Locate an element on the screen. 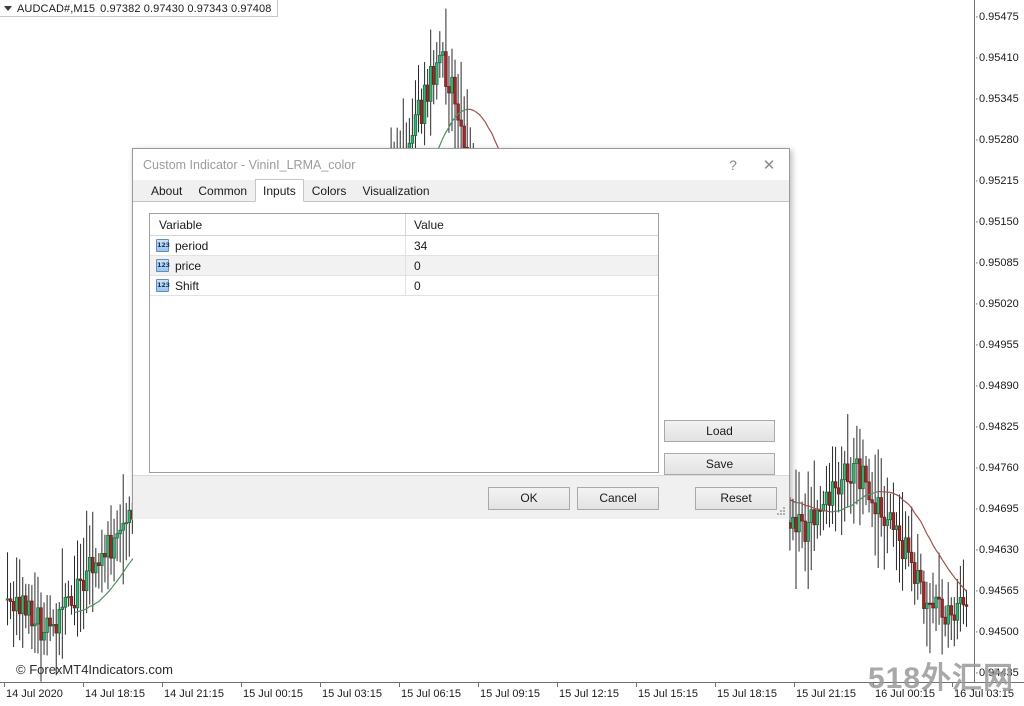  time-tick: 14 Jul 18:15 is located at coordinates (115, 694).